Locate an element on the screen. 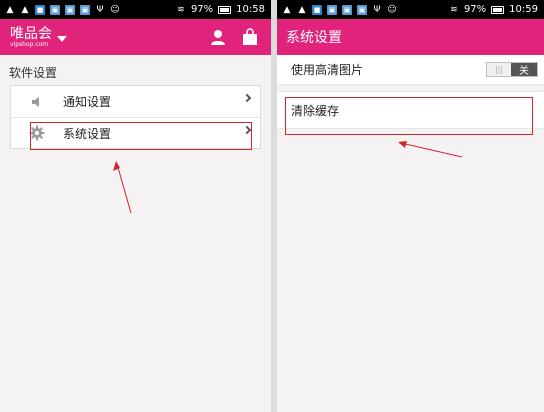 The width and height of the screenshot is (544, 412). page-title: 系统设置 is located at coordinates (314, 38).